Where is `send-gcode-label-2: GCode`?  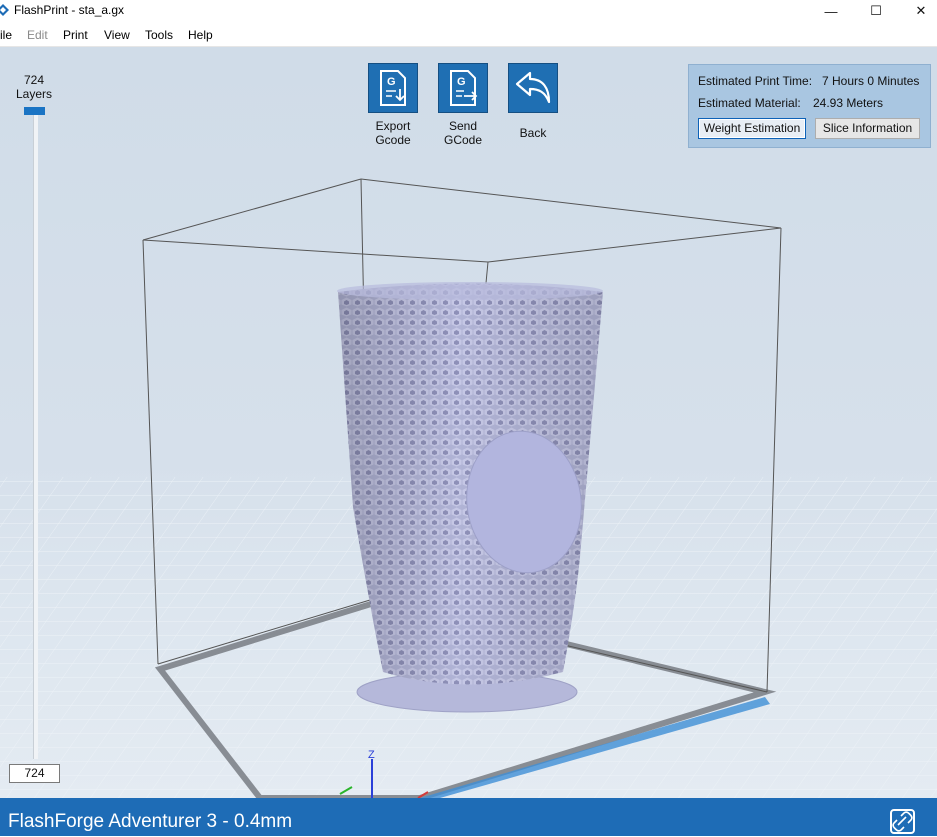 send-gcode-label-2: GCode is located at coordinates (463, 140).